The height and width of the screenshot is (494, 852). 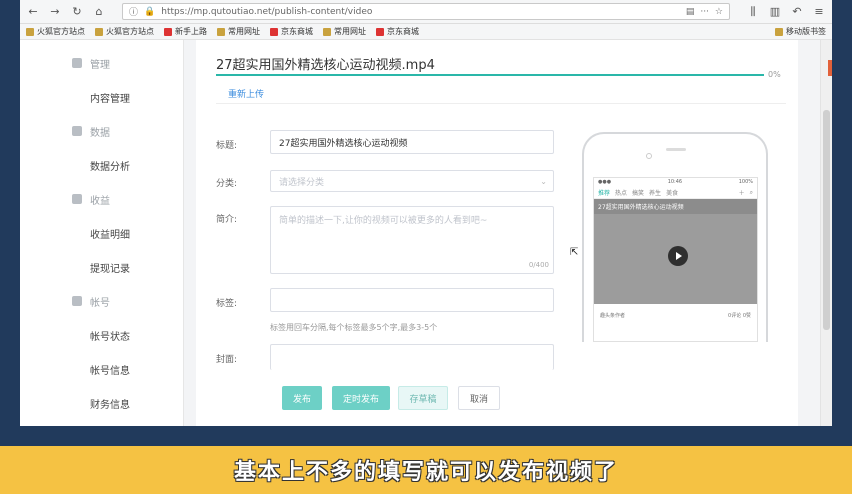 What do you see at coordinates (110, 405) in the screenshot?
I see `sidebar-label: 财务信息` at bounding box center [110, 405].